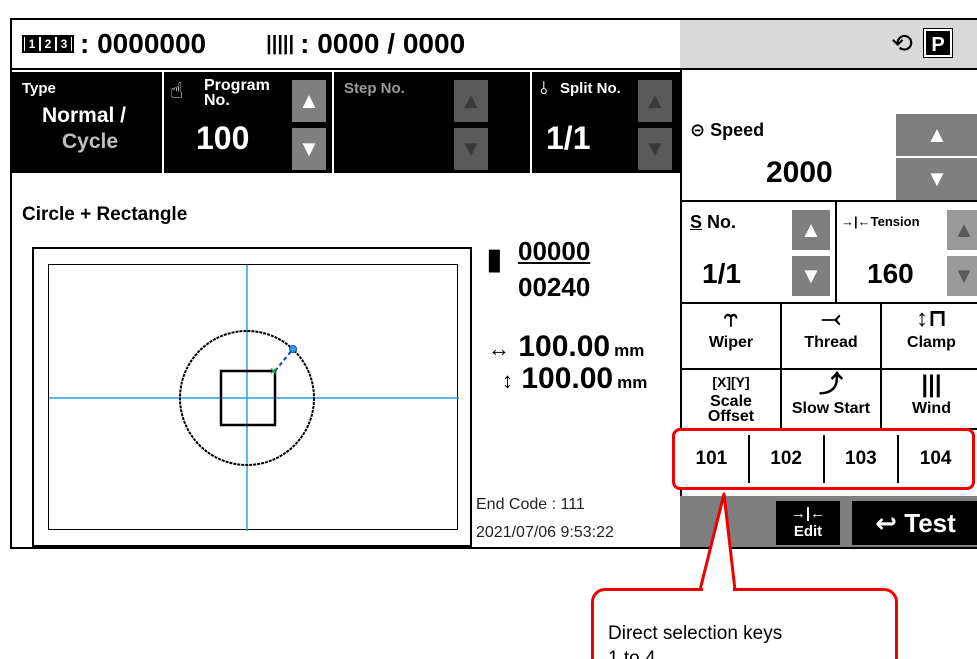  I want to click on speed-gauge-icon: ⊝, so click(698, 130).